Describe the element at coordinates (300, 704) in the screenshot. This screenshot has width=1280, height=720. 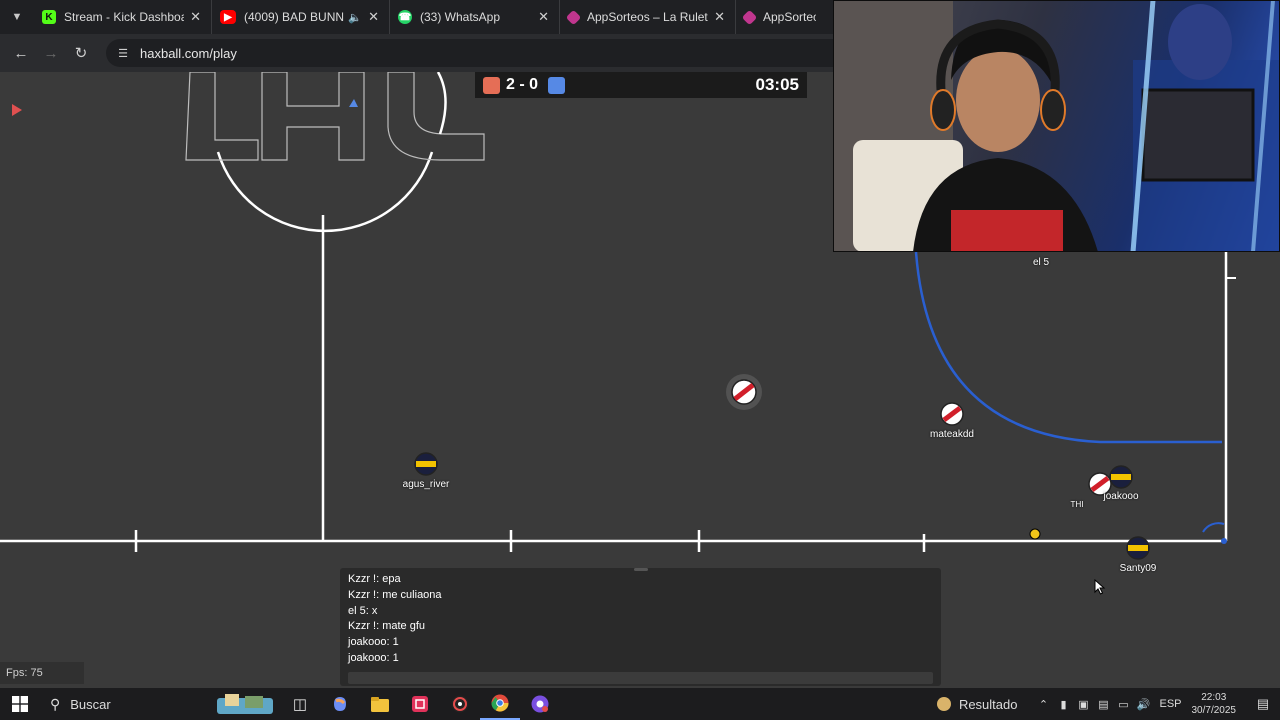
I see `task-view-icon: ◫` at that location.